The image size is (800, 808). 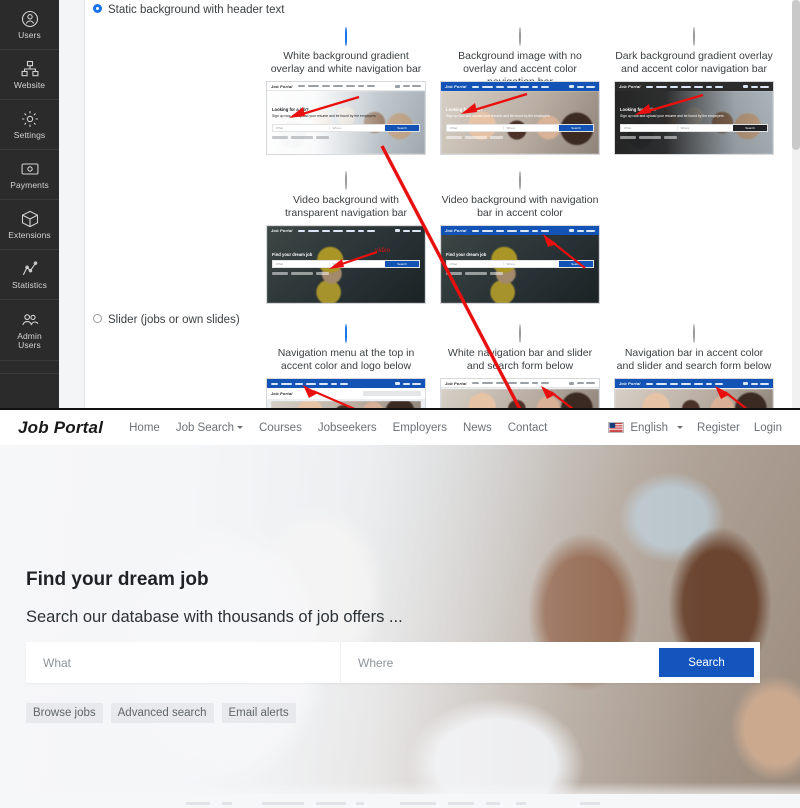 I want to click on sidebar-item-website: Website, so click(x=29, y=75).